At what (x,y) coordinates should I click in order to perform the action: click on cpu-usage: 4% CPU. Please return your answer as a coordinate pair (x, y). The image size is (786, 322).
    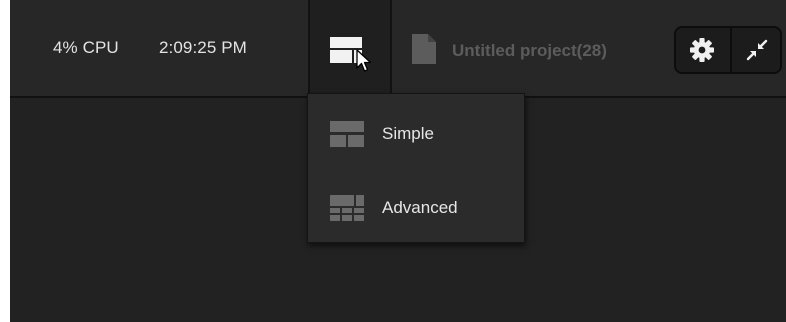
    Looking at the image, I should click on (86, 47).